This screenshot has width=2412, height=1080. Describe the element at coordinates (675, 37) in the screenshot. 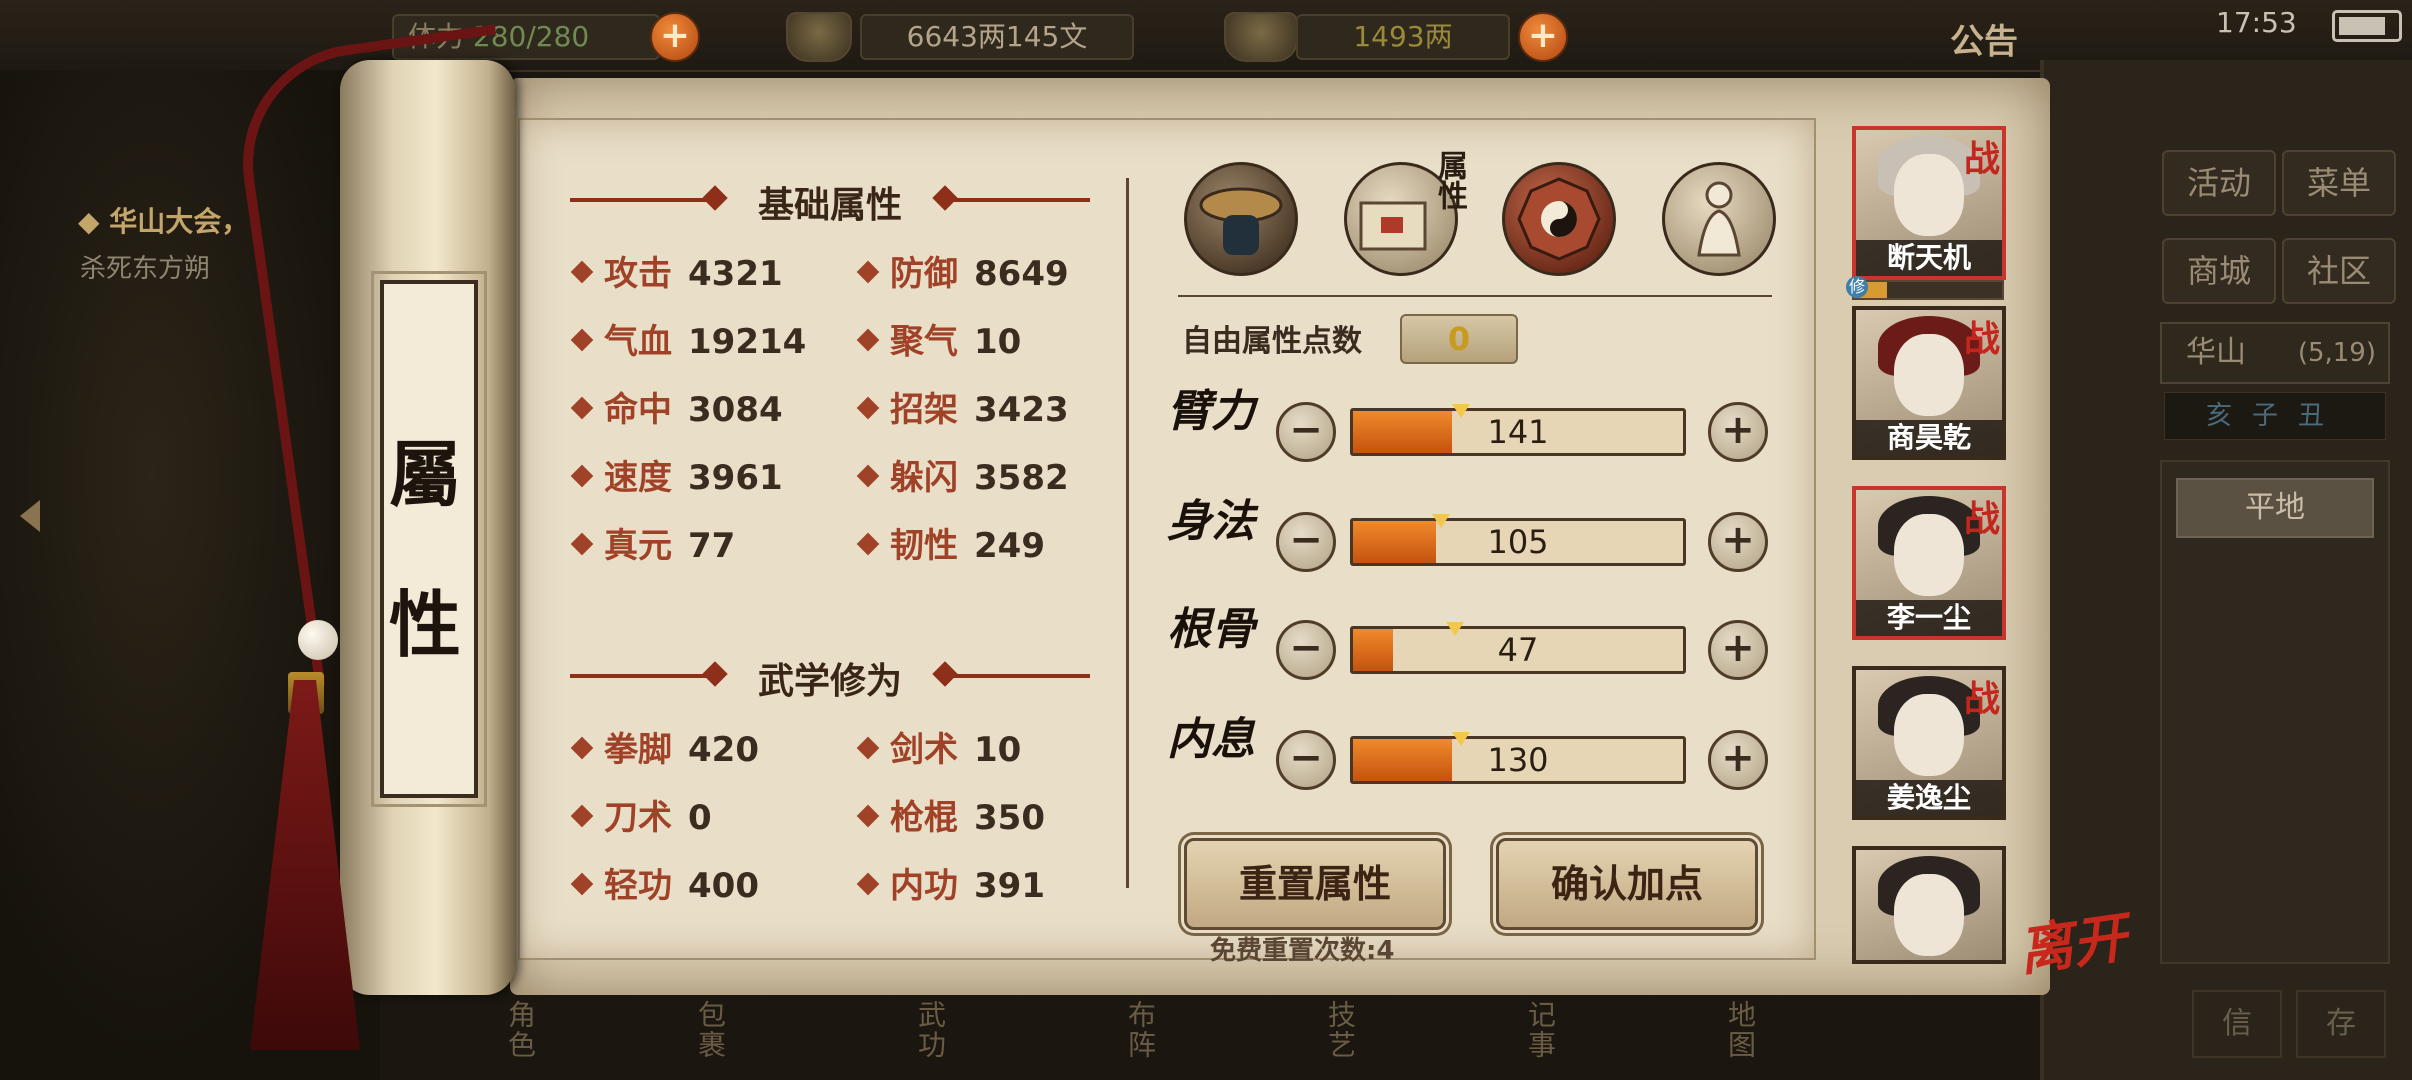

I see `add-stamina-button: +` at that location.